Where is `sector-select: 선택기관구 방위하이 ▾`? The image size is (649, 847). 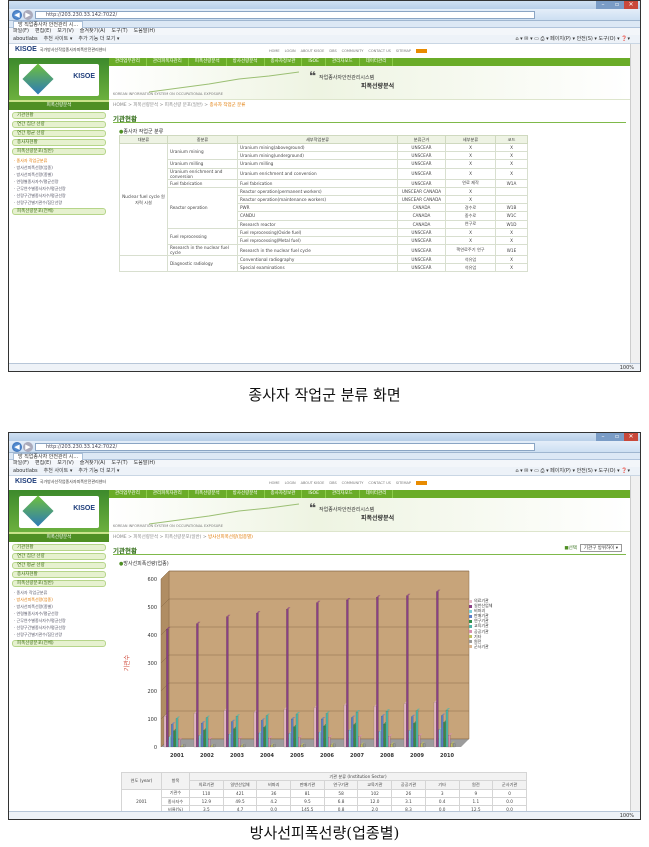
sector-select: 선택기관구 방위하이 ▾ is located at coordinates (593, 548).